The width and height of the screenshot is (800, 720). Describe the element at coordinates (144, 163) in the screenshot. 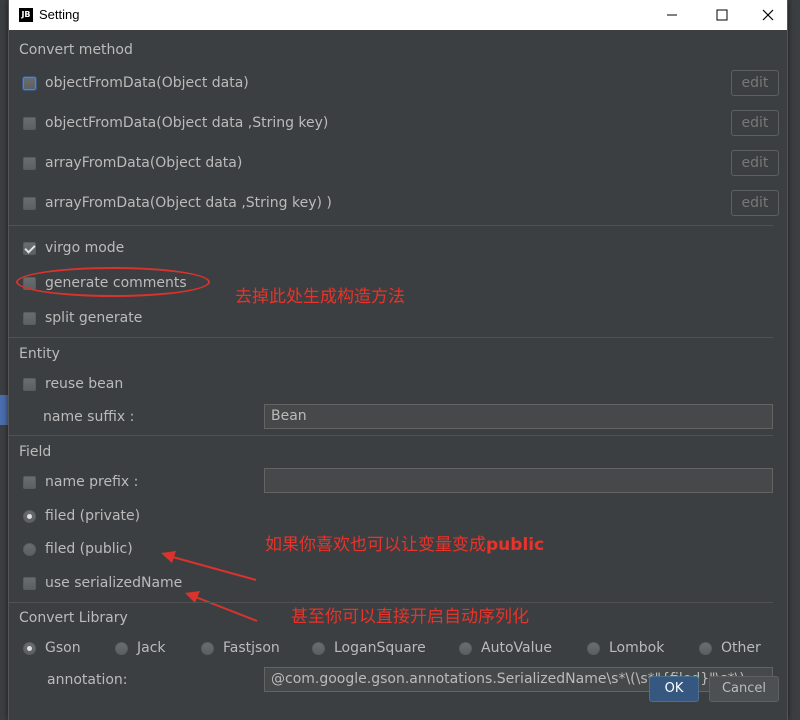

I see `method-label: arrayFromData(Object data)` at that location.